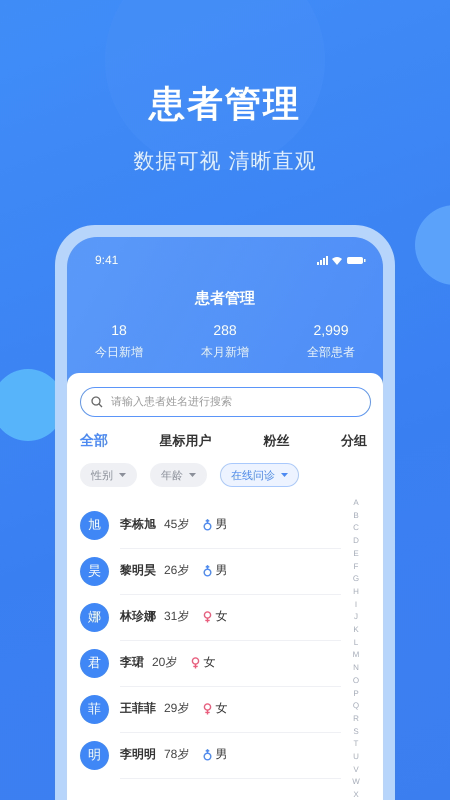 The image size is (450, 800). What do you see at coordinates (165, 662) in the screenshot?
I see `patient-age: 20岁` at bounding box center [165, 662].